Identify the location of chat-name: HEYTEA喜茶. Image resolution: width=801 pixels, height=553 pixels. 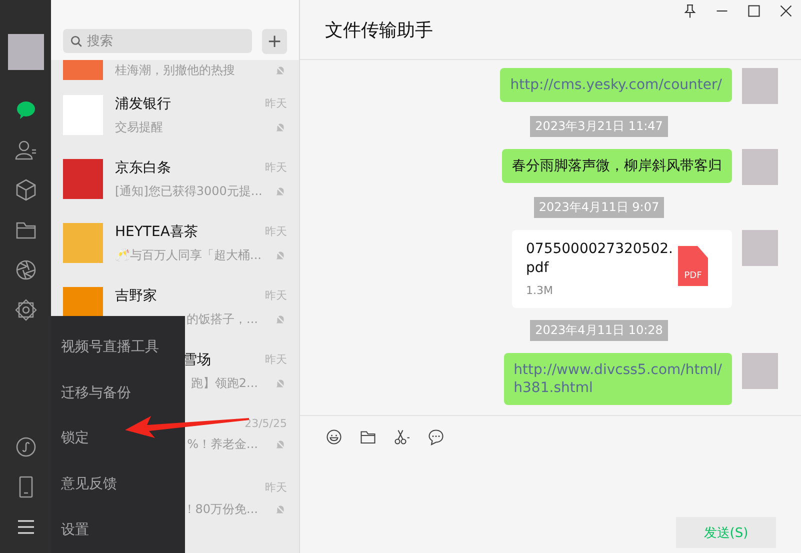
(156, 231).